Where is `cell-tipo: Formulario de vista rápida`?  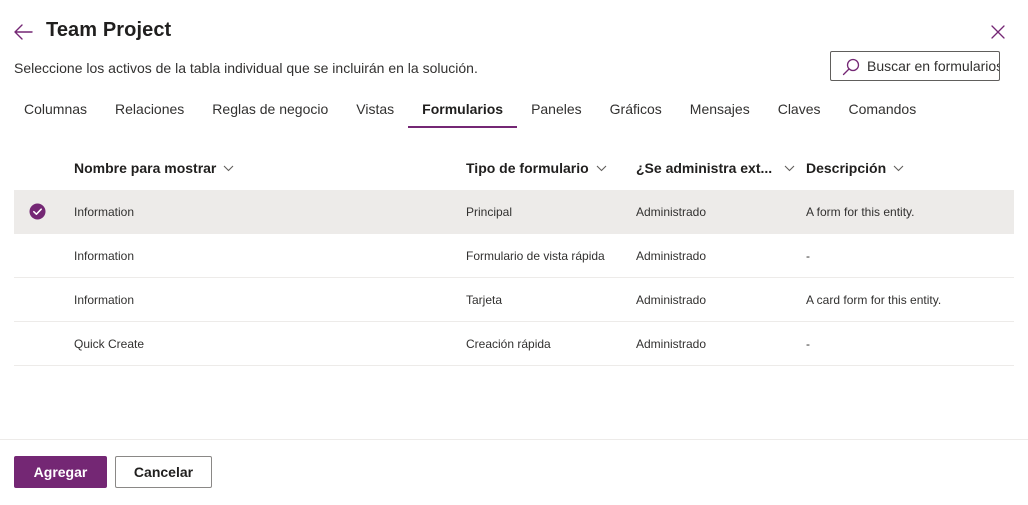 cell-tipo: Formulario de vista rápida is located at coordinates (535, 255).